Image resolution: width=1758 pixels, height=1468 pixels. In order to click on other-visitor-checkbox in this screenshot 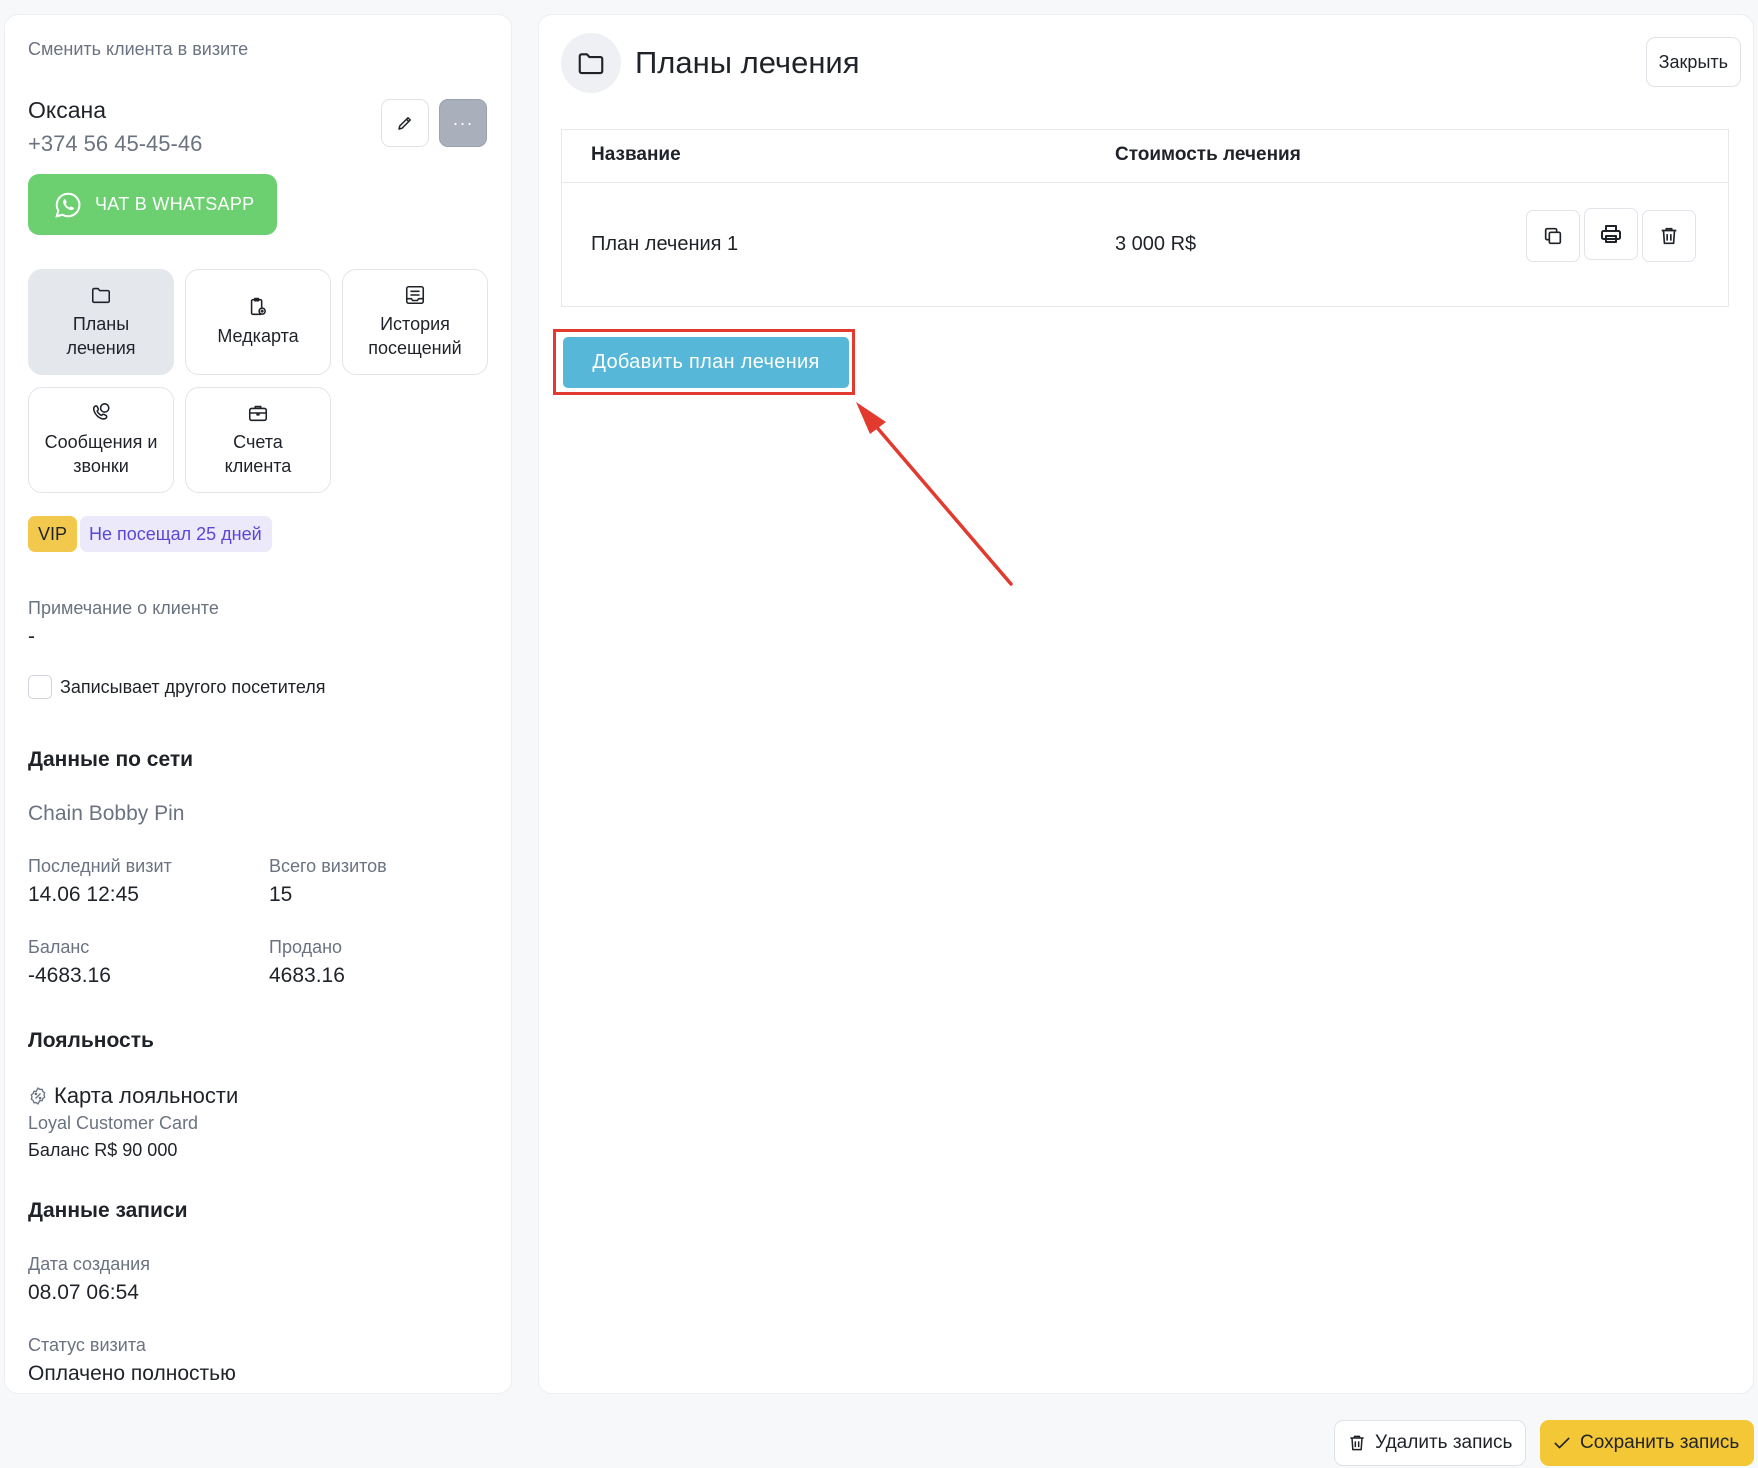, I will do `click(40, 687)`.